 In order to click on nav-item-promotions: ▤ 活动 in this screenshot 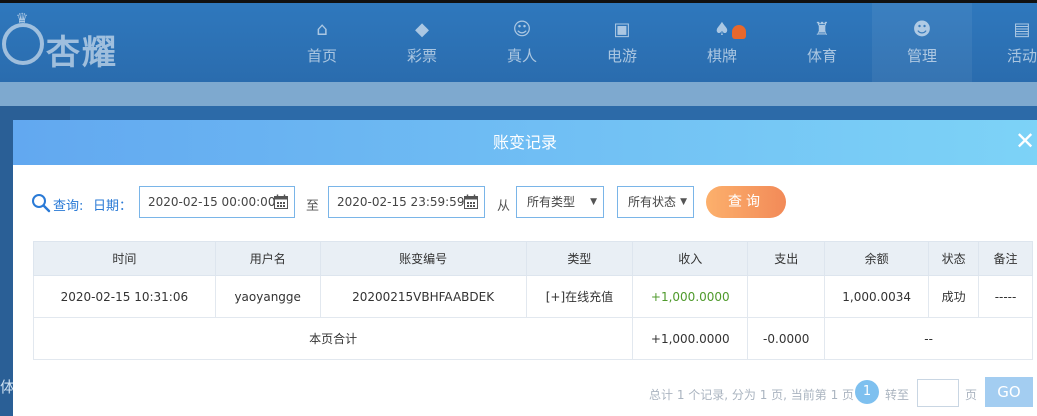, I will do `click(1004, 42)`.